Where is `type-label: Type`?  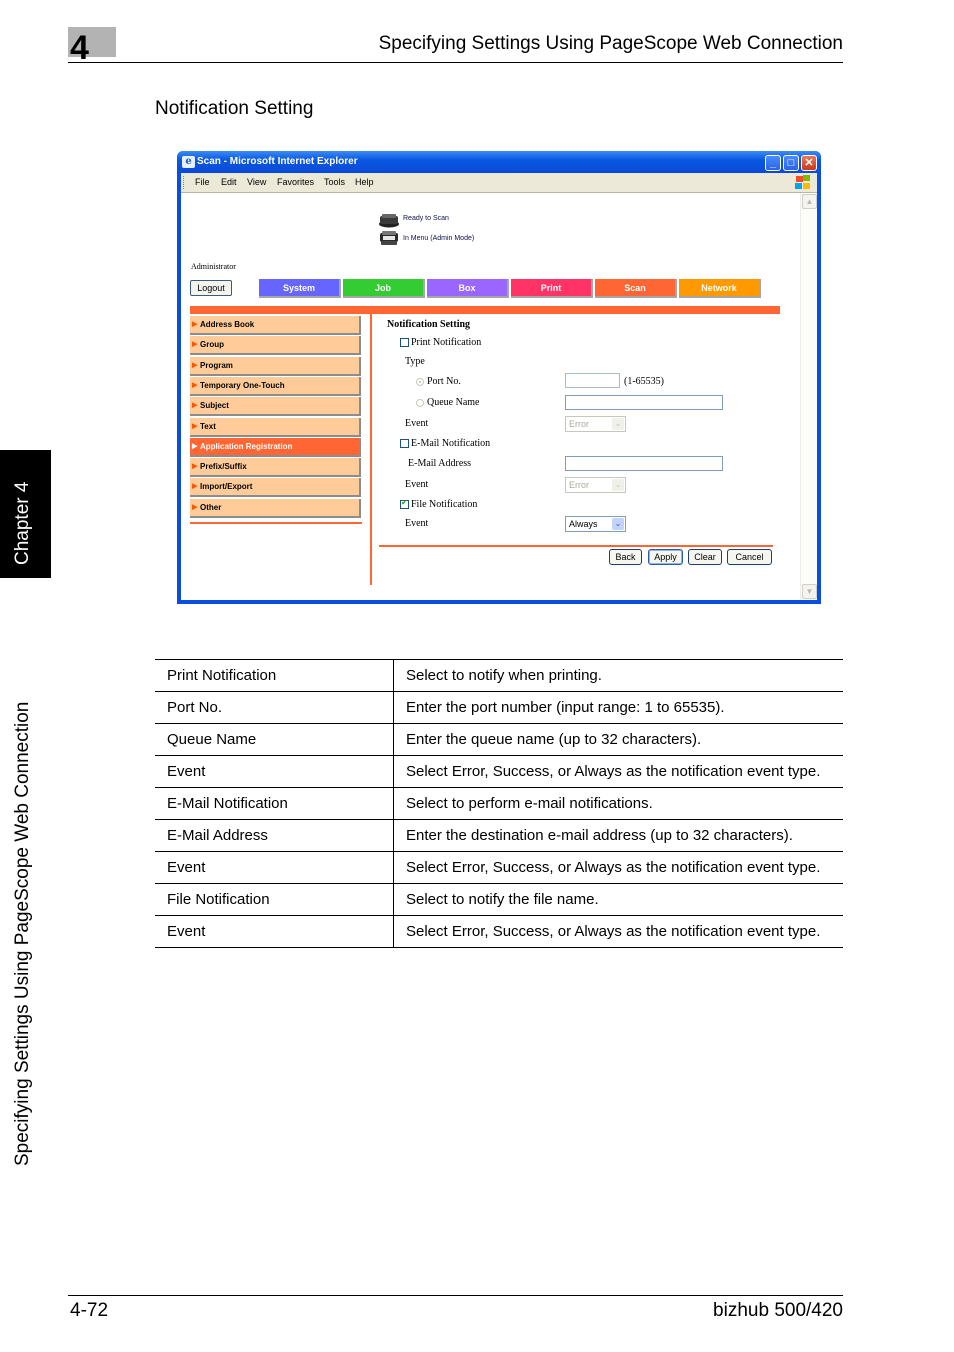 type-label: Type is located at coordinates (415, 361).